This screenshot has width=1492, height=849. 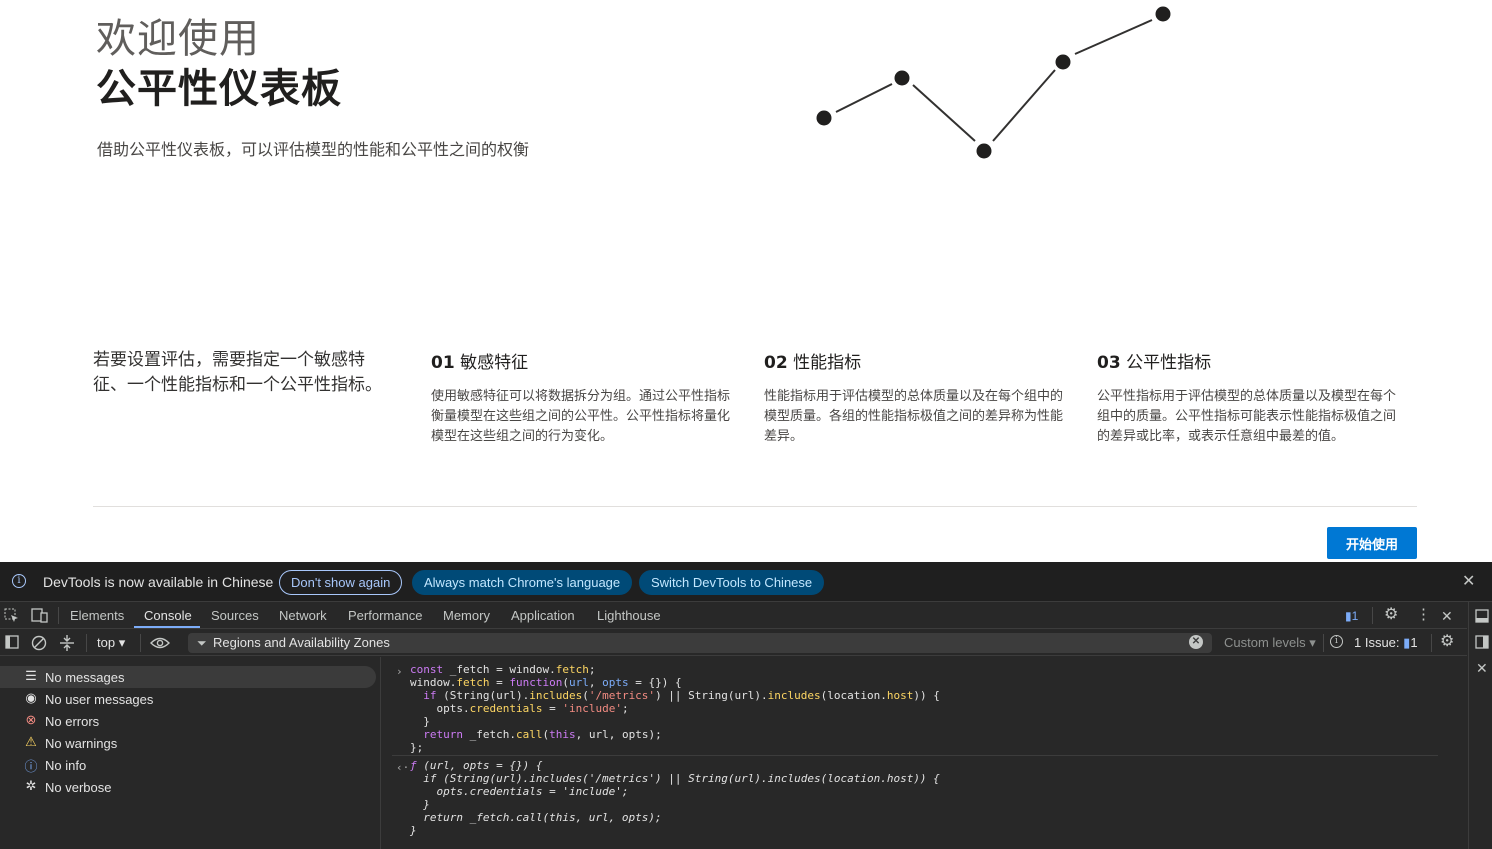 What do you see at coordinates (1447, 616) in the screenshot?
I see `close-devtools-icon: ✕` at bounding box center [1447, 616].